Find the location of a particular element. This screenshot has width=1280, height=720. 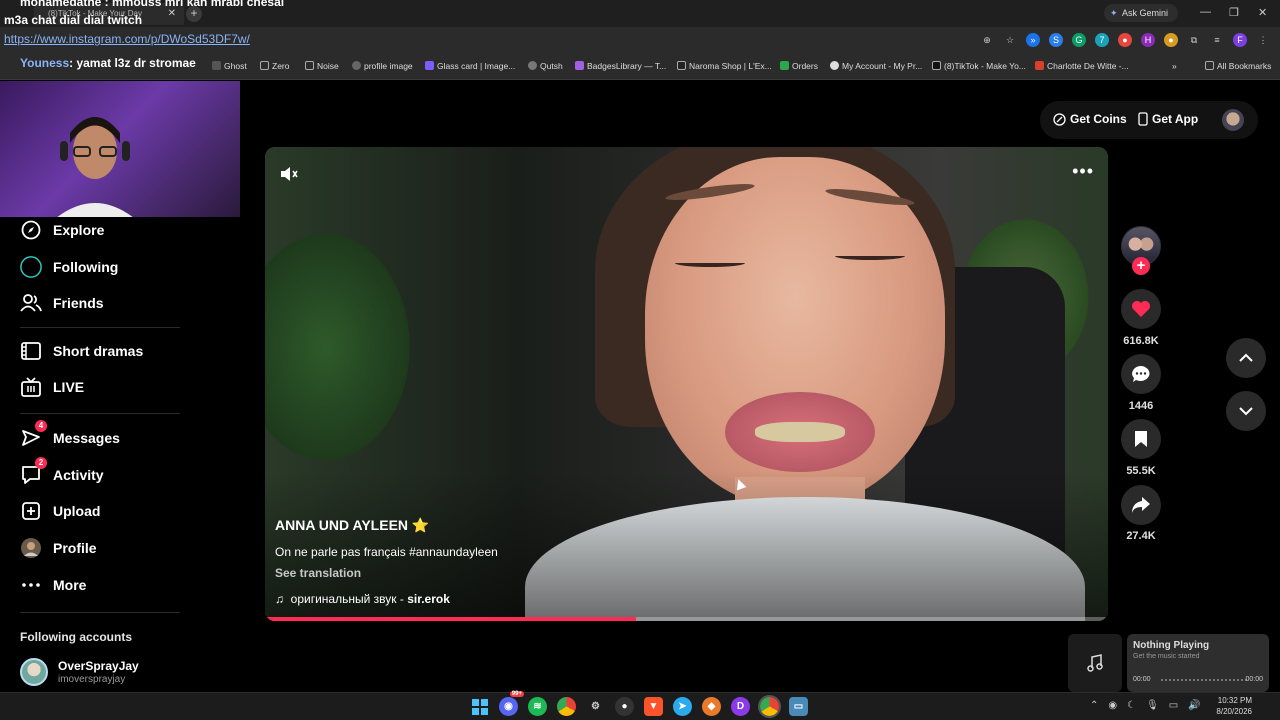

maximize-icon: ❐ is located at coordinates (1234, 12).